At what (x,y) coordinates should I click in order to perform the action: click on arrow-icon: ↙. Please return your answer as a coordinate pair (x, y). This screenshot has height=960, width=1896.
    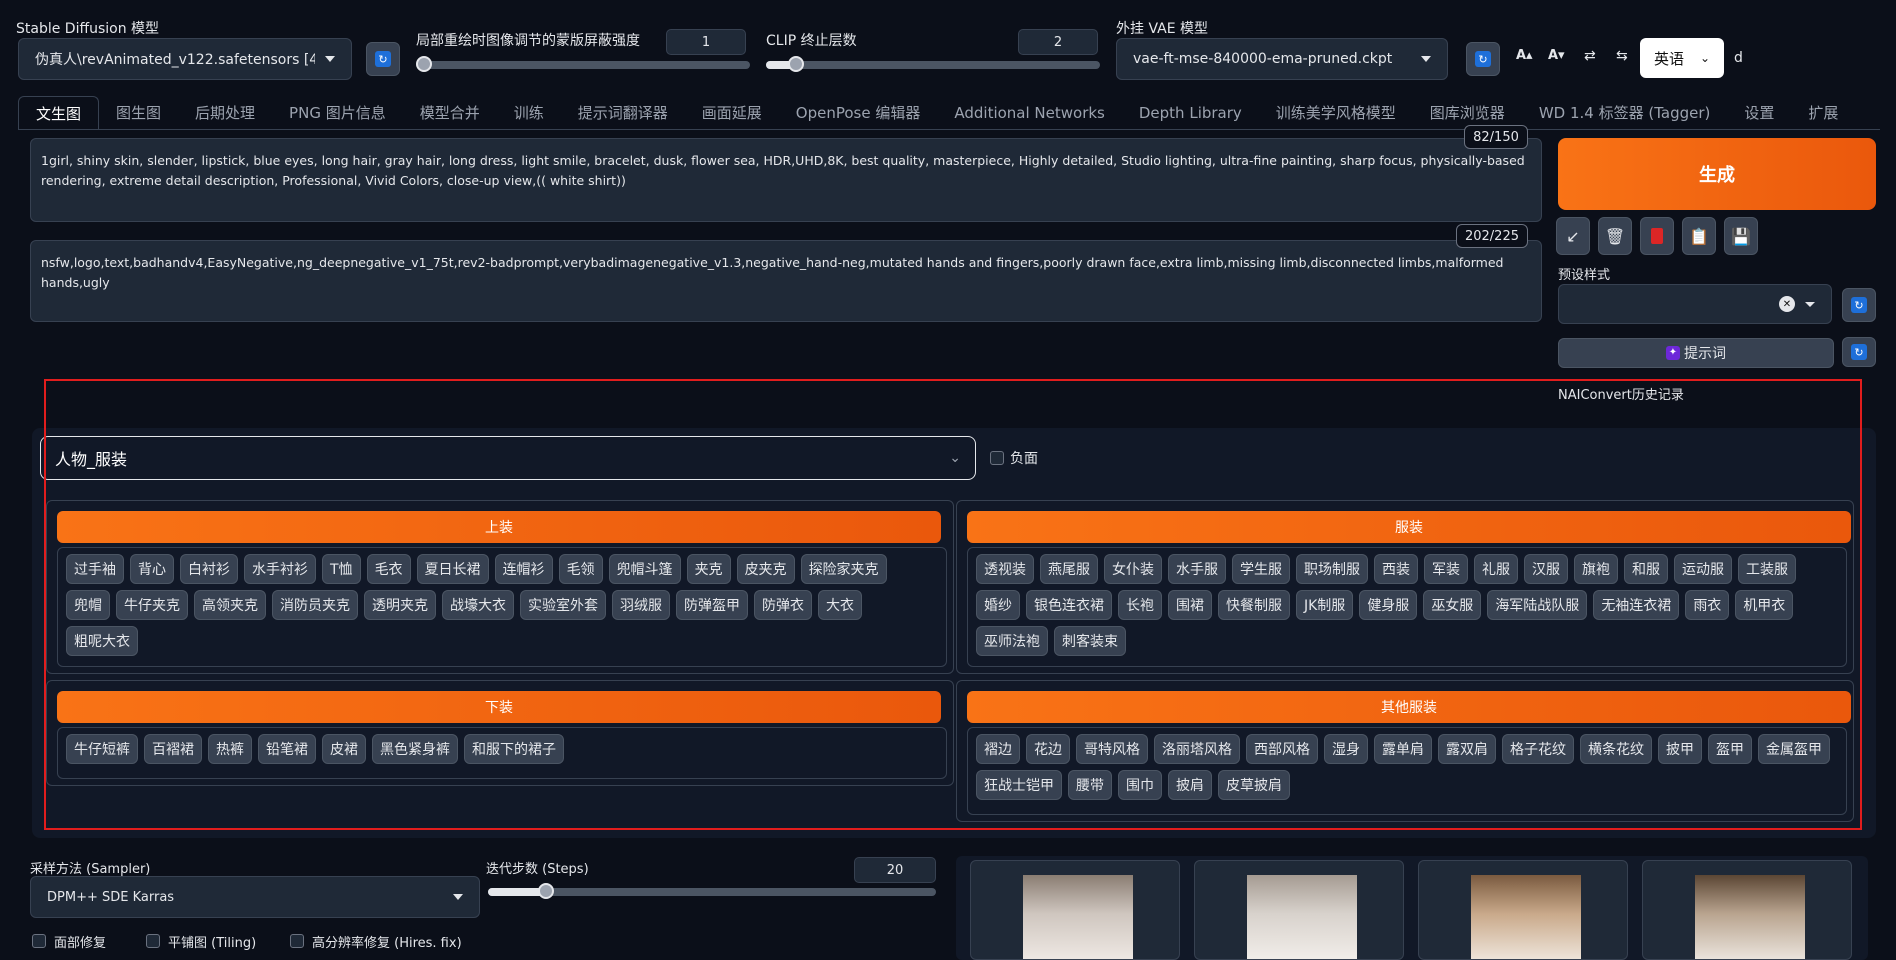
    Looking at the image, I should click on (1573, 236).